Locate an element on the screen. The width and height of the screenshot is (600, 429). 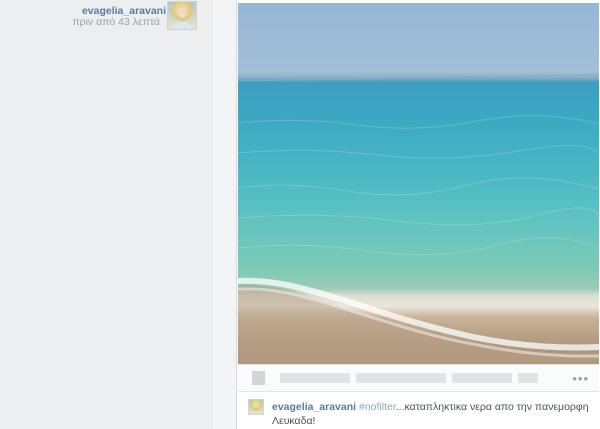
post-actions-bar: ••• is located at coordinates (418, 378).